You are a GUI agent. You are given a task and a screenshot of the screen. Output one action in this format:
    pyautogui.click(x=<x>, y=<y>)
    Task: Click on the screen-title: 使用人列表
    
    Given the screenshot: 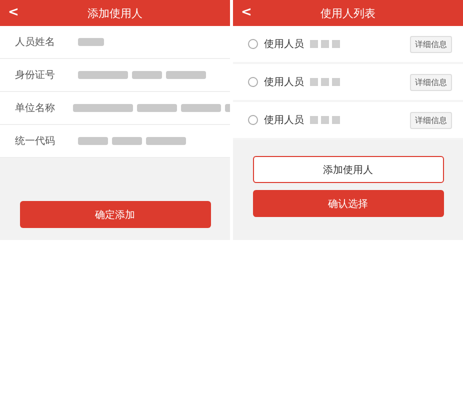 What is the action you would take?
    pyautogui.click(x=348, y=13)
    